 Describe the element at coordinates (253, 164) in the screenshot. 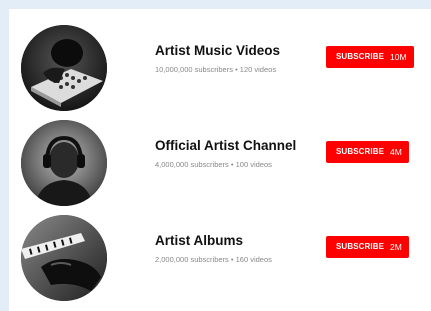

I see `video-count: 100 videos` at that location.